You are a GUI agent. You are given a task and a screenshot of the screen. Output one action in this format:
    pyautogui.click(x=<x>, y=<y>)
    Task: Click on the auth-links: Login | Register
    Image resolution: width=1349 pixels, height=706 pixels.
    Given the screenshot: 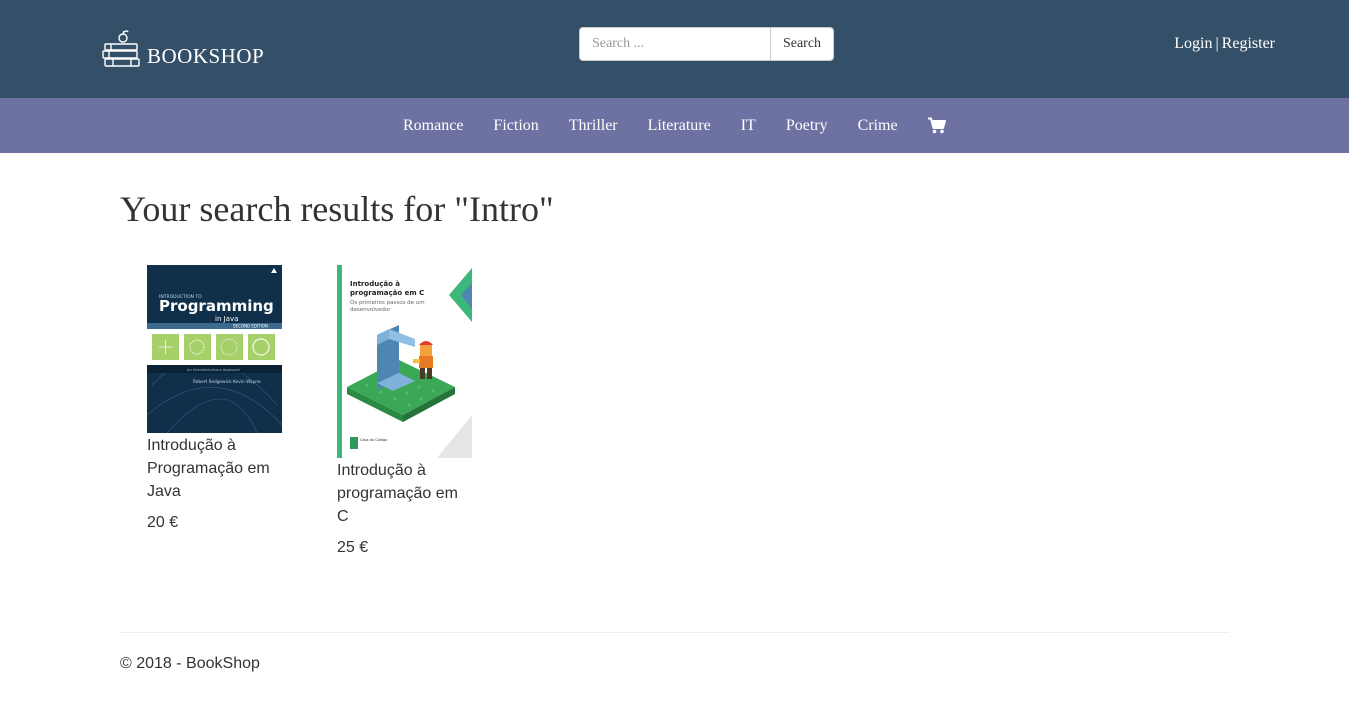 What is the action you would take?
    pyautogui.click(x=1224, y=44)
    